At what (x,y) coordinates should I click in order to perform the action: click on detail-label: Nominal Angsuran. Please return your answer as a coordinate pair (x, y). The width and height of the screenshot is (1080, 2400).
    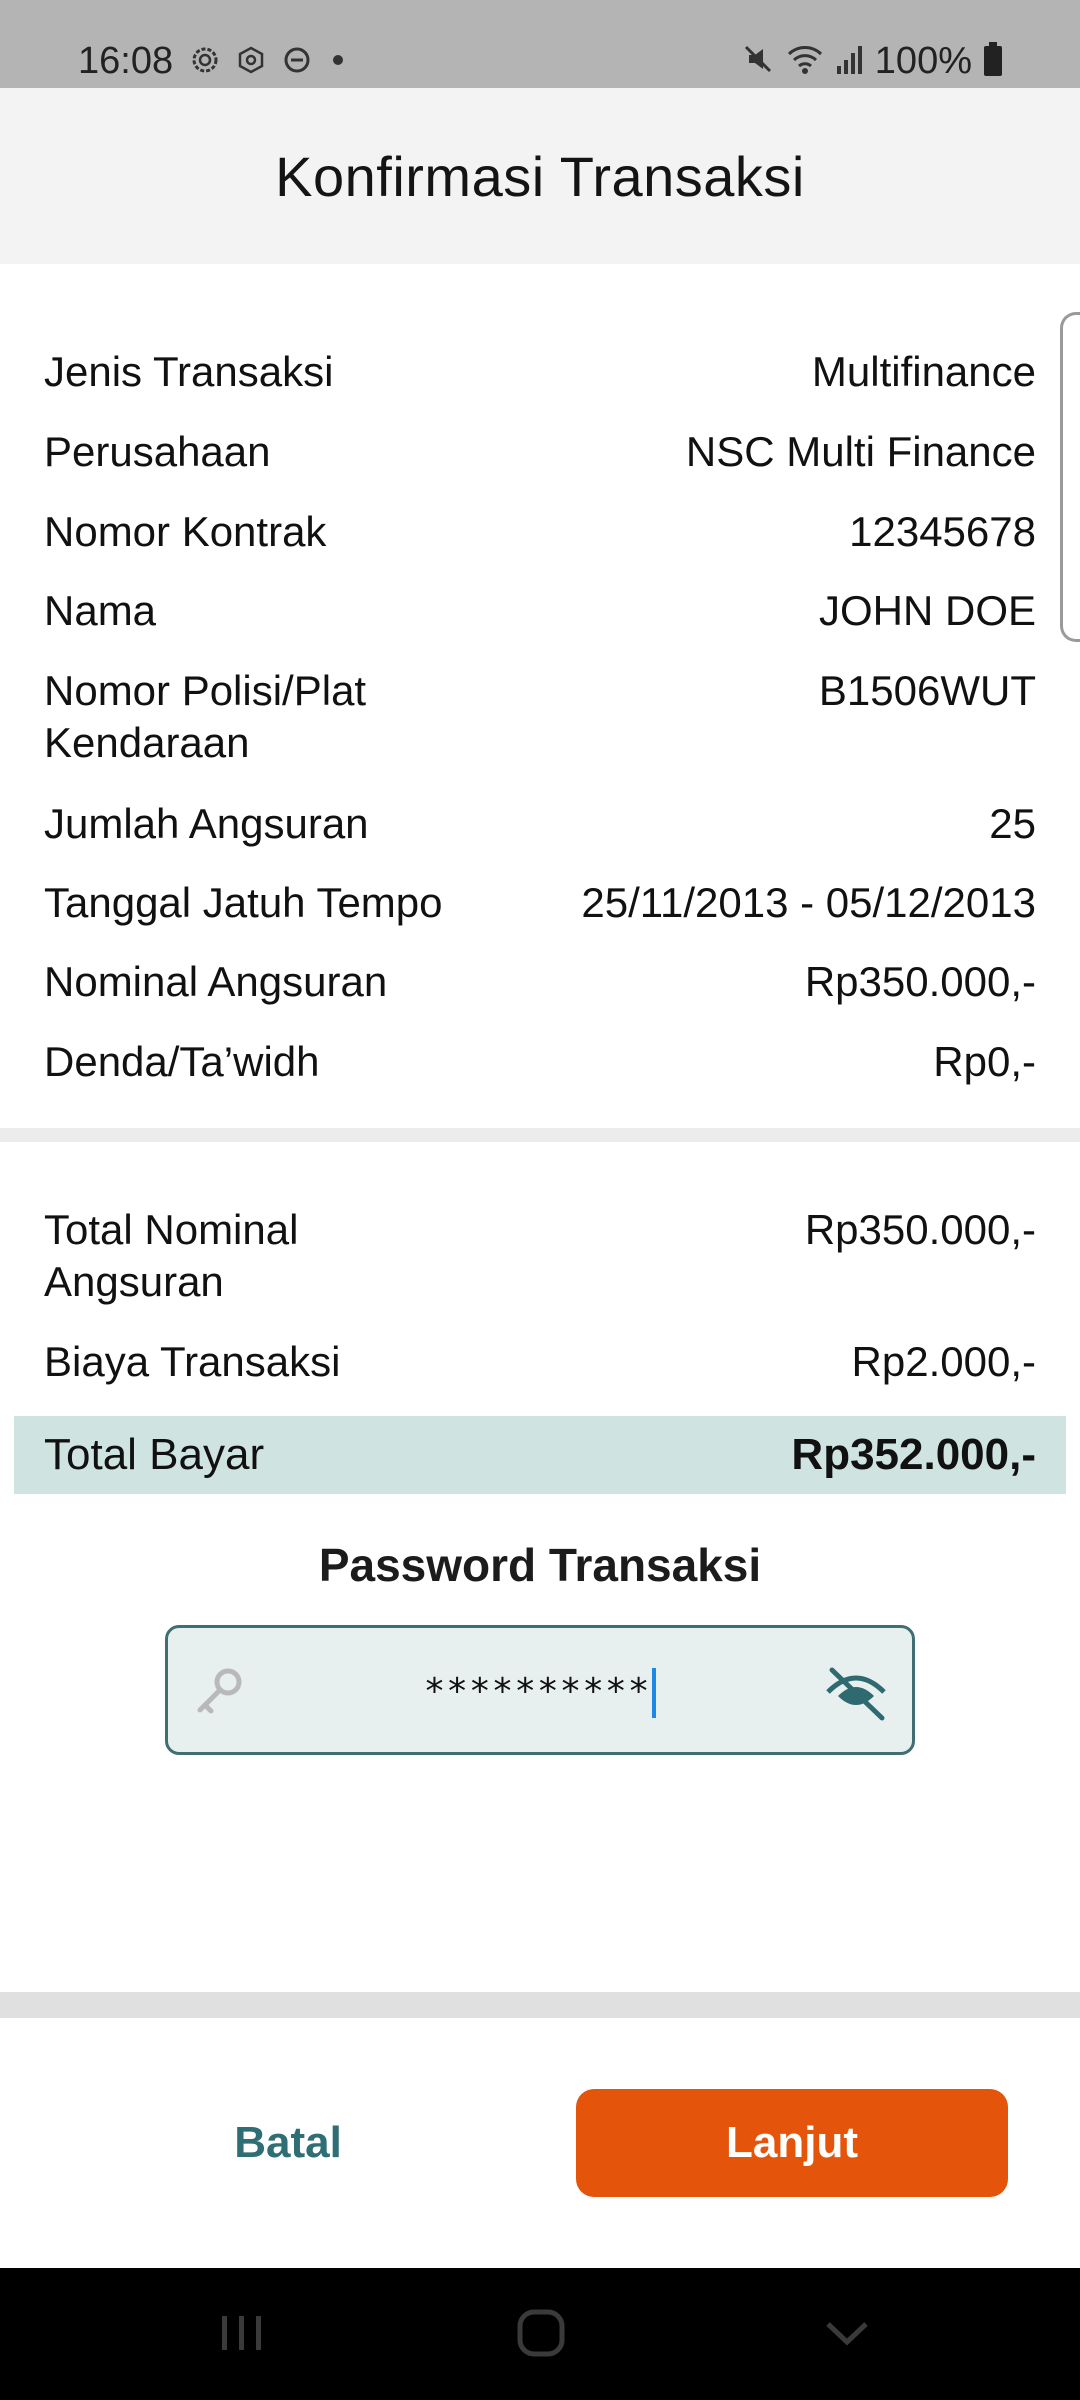
    Looking at the image, I should click on (216, 981).